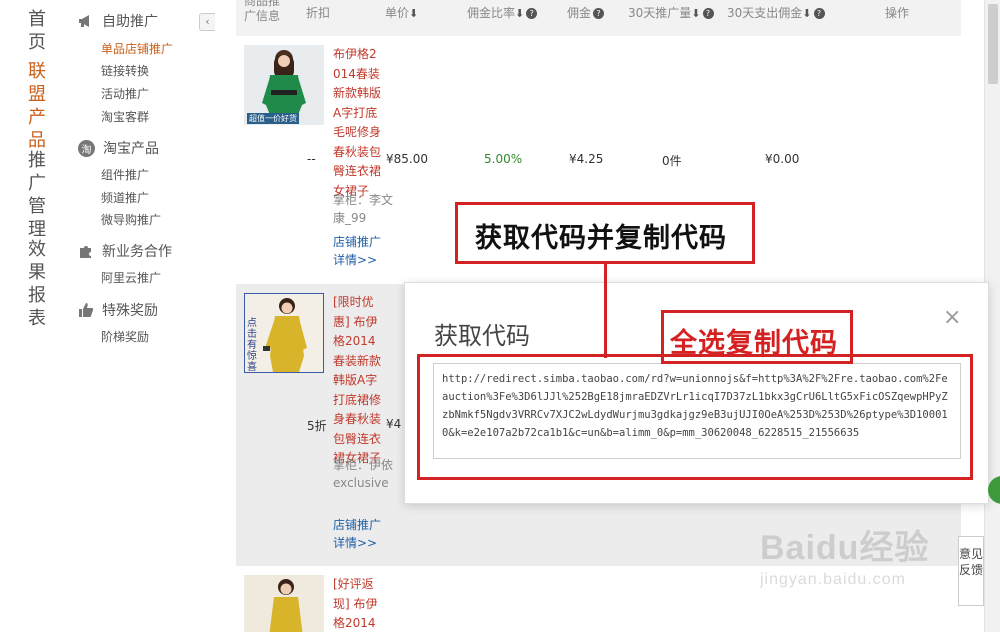 Image resolution: width=1000 pixels, height=632 pixels. I want to click on product-image: 超值一价好货, so click(284, 85).